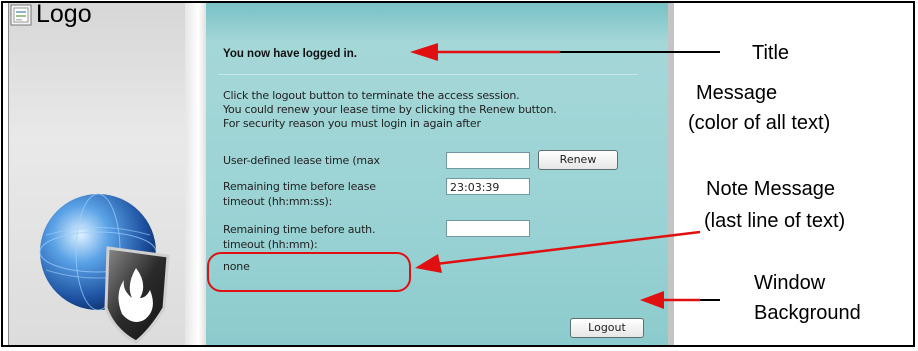  What do you see at coordinates (737, 93) in the screenshot?
I see `annotation-message-1: Message` at bounding box center [737, 93].